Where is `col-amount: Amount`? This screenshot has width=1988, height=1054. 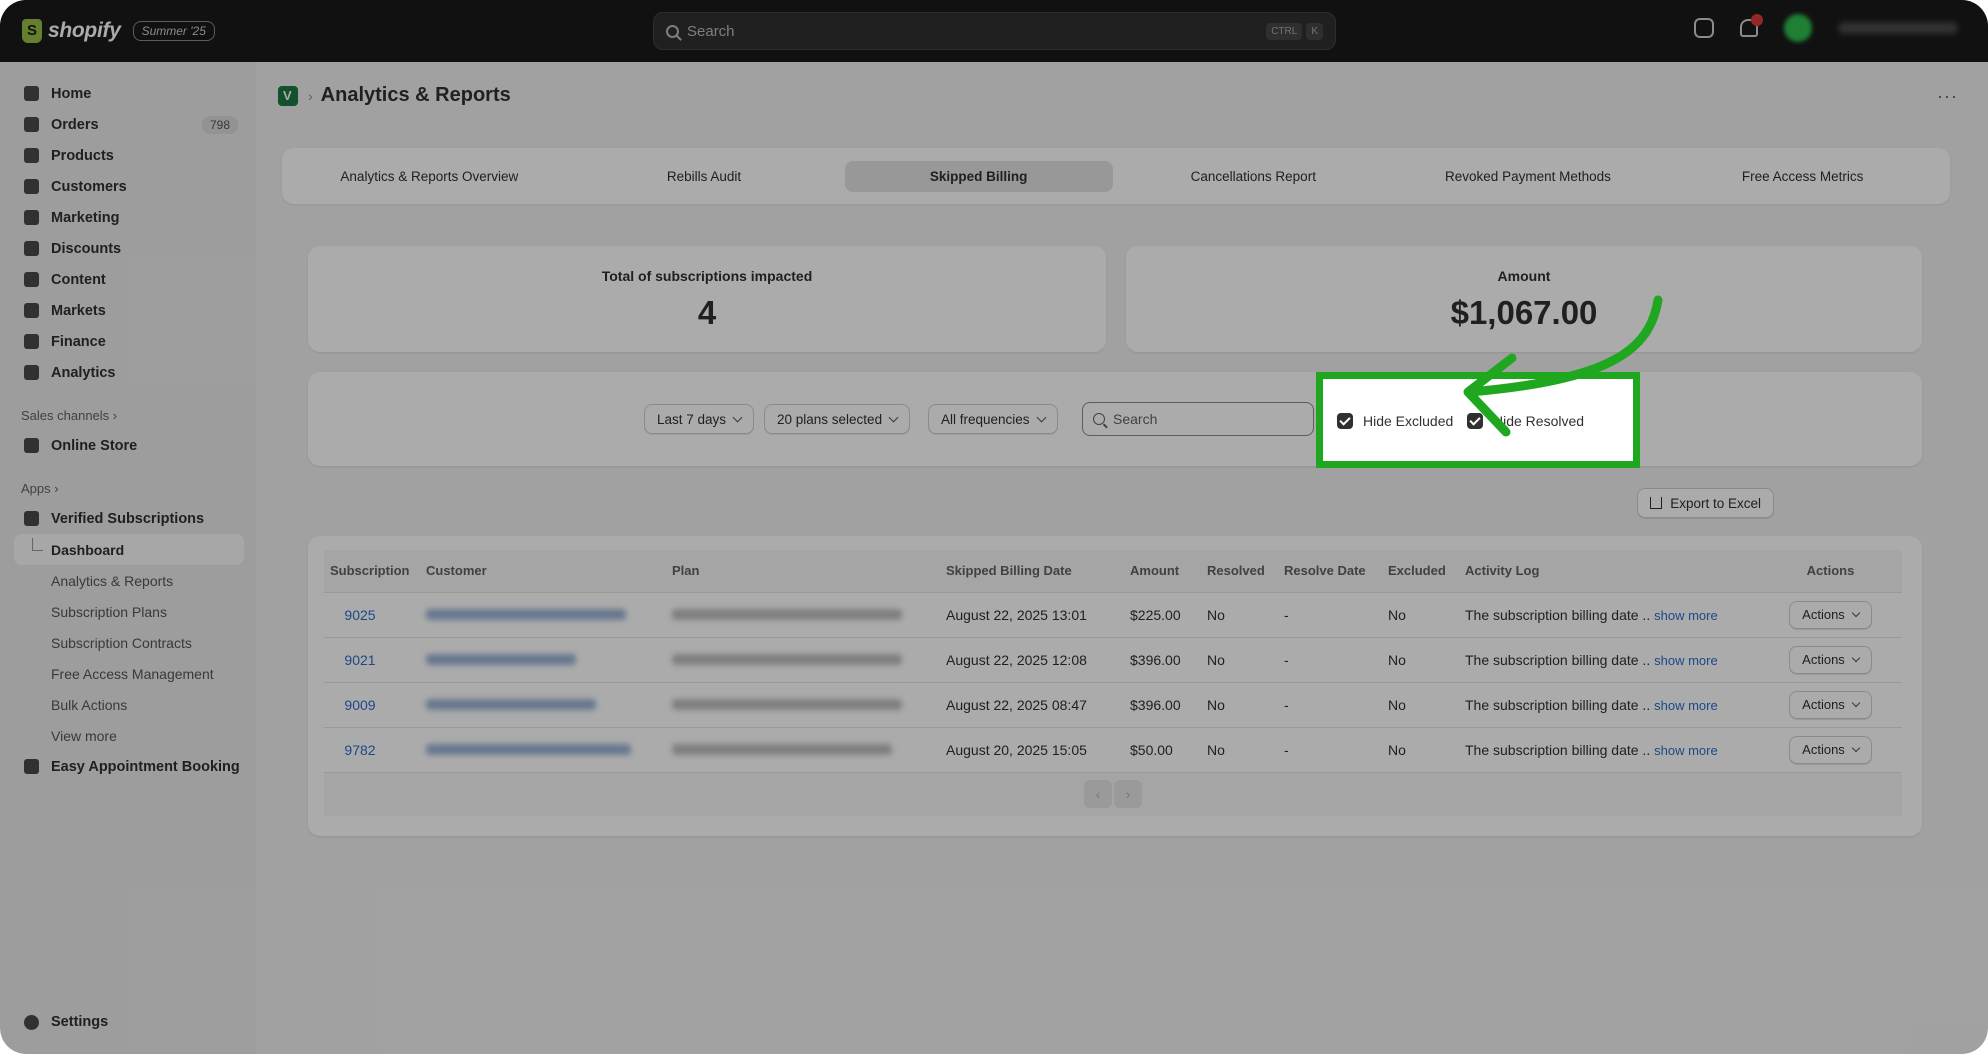
col-amount: Amount is located at coordinates (1162, 571).